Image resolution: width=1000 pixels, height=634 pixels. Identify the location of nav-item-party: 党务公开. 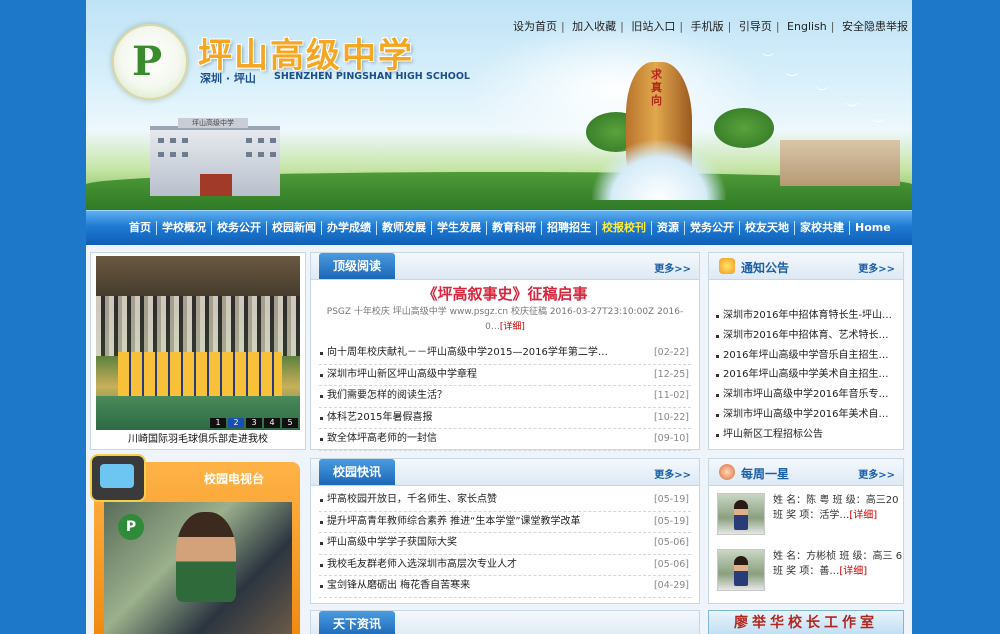
(712, 228).